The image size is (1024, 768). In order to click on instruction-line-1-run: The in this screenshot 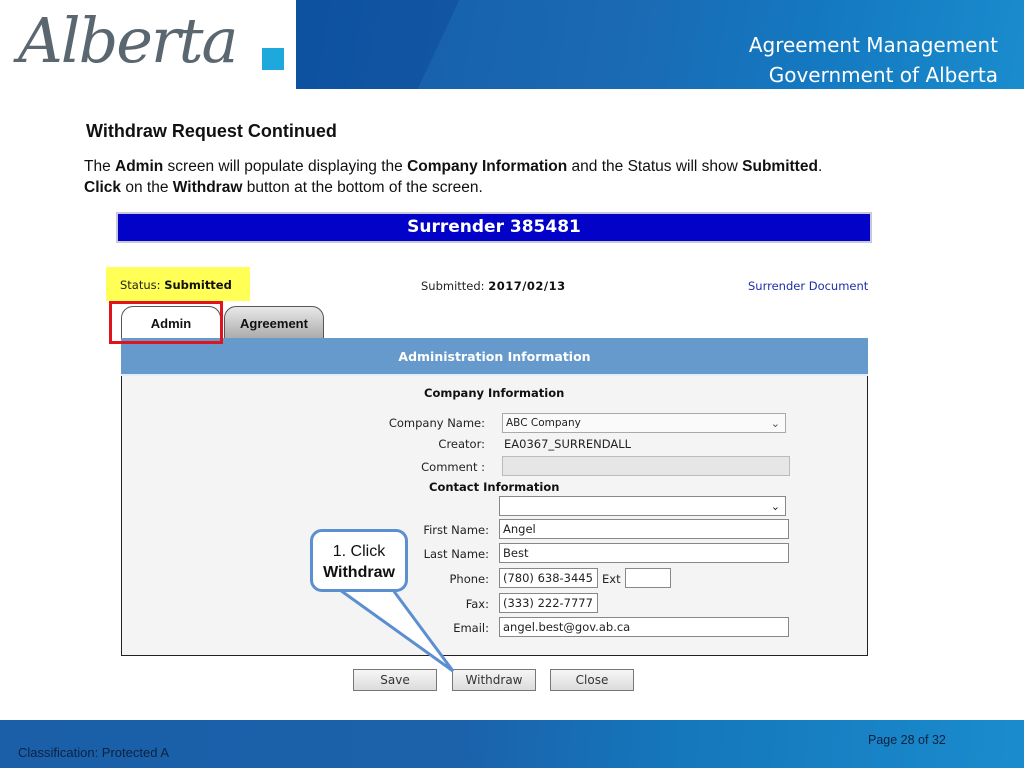, I will do `click(100, 166)`.